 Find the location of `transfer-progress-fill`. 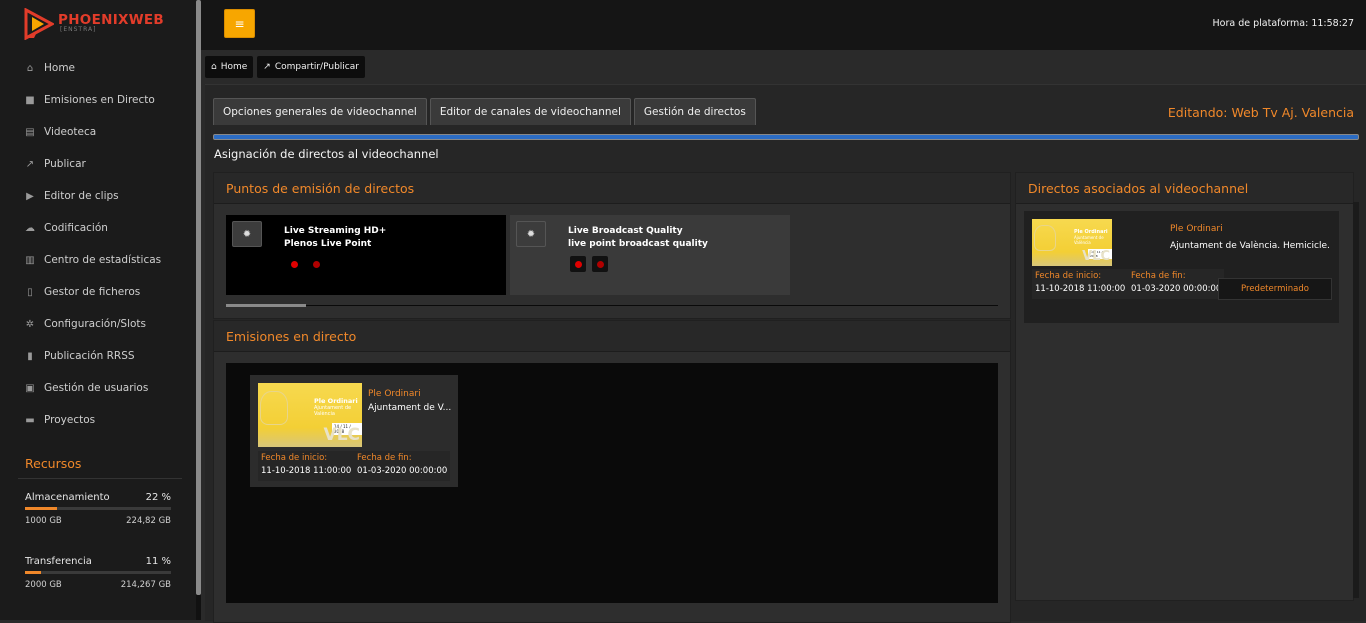

transfer-progress-fill is located at coordinates (33, 572).